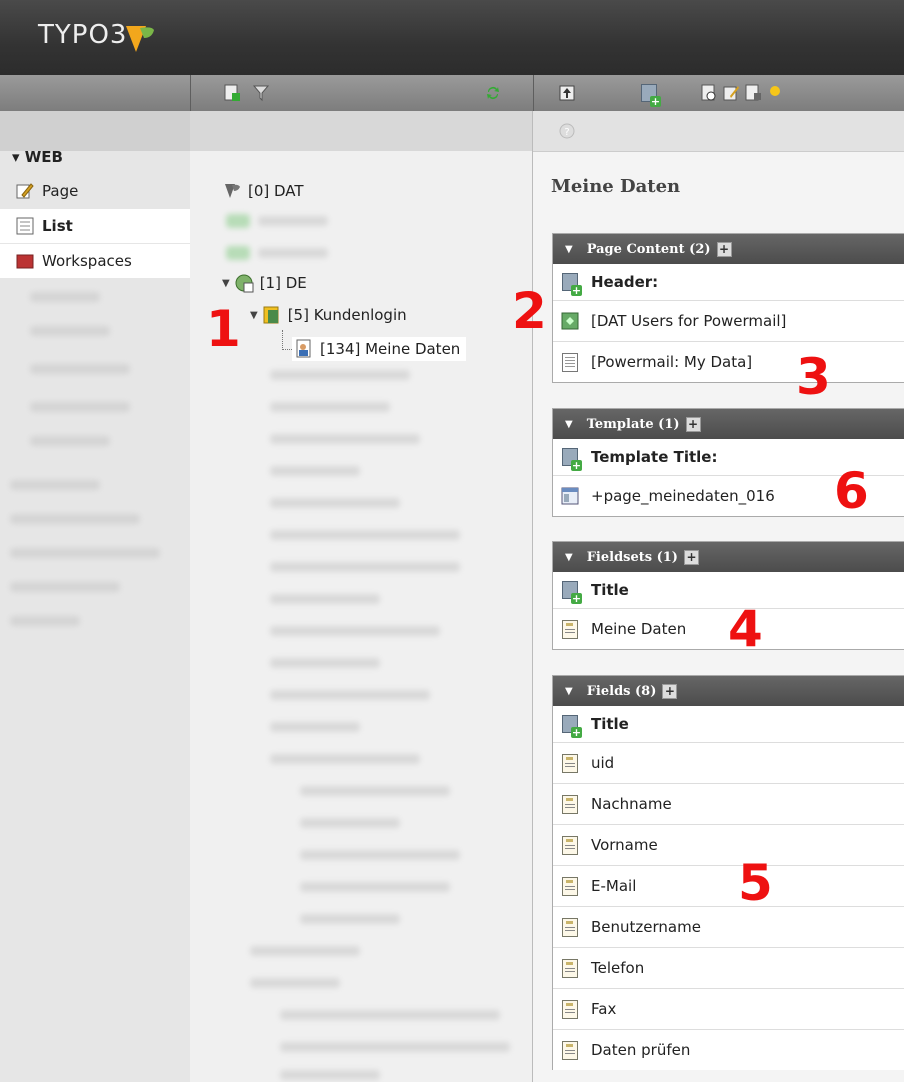 This screenshot has width=904, height=1082. I want to click on record-title: Meine Daten, so click(639, 629).